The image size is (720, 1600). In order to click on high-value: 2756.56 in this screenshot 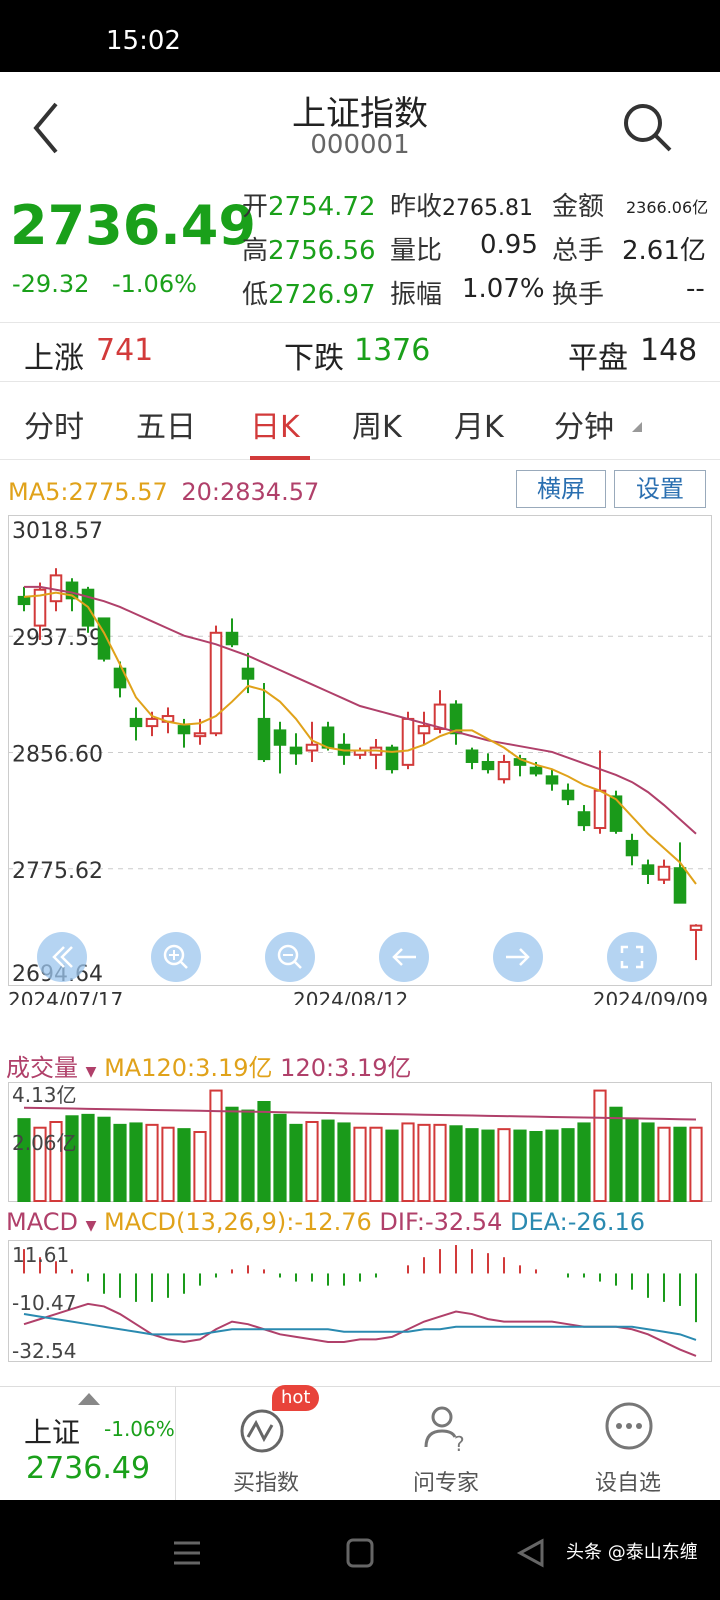, I will do `click(322, 251)`.